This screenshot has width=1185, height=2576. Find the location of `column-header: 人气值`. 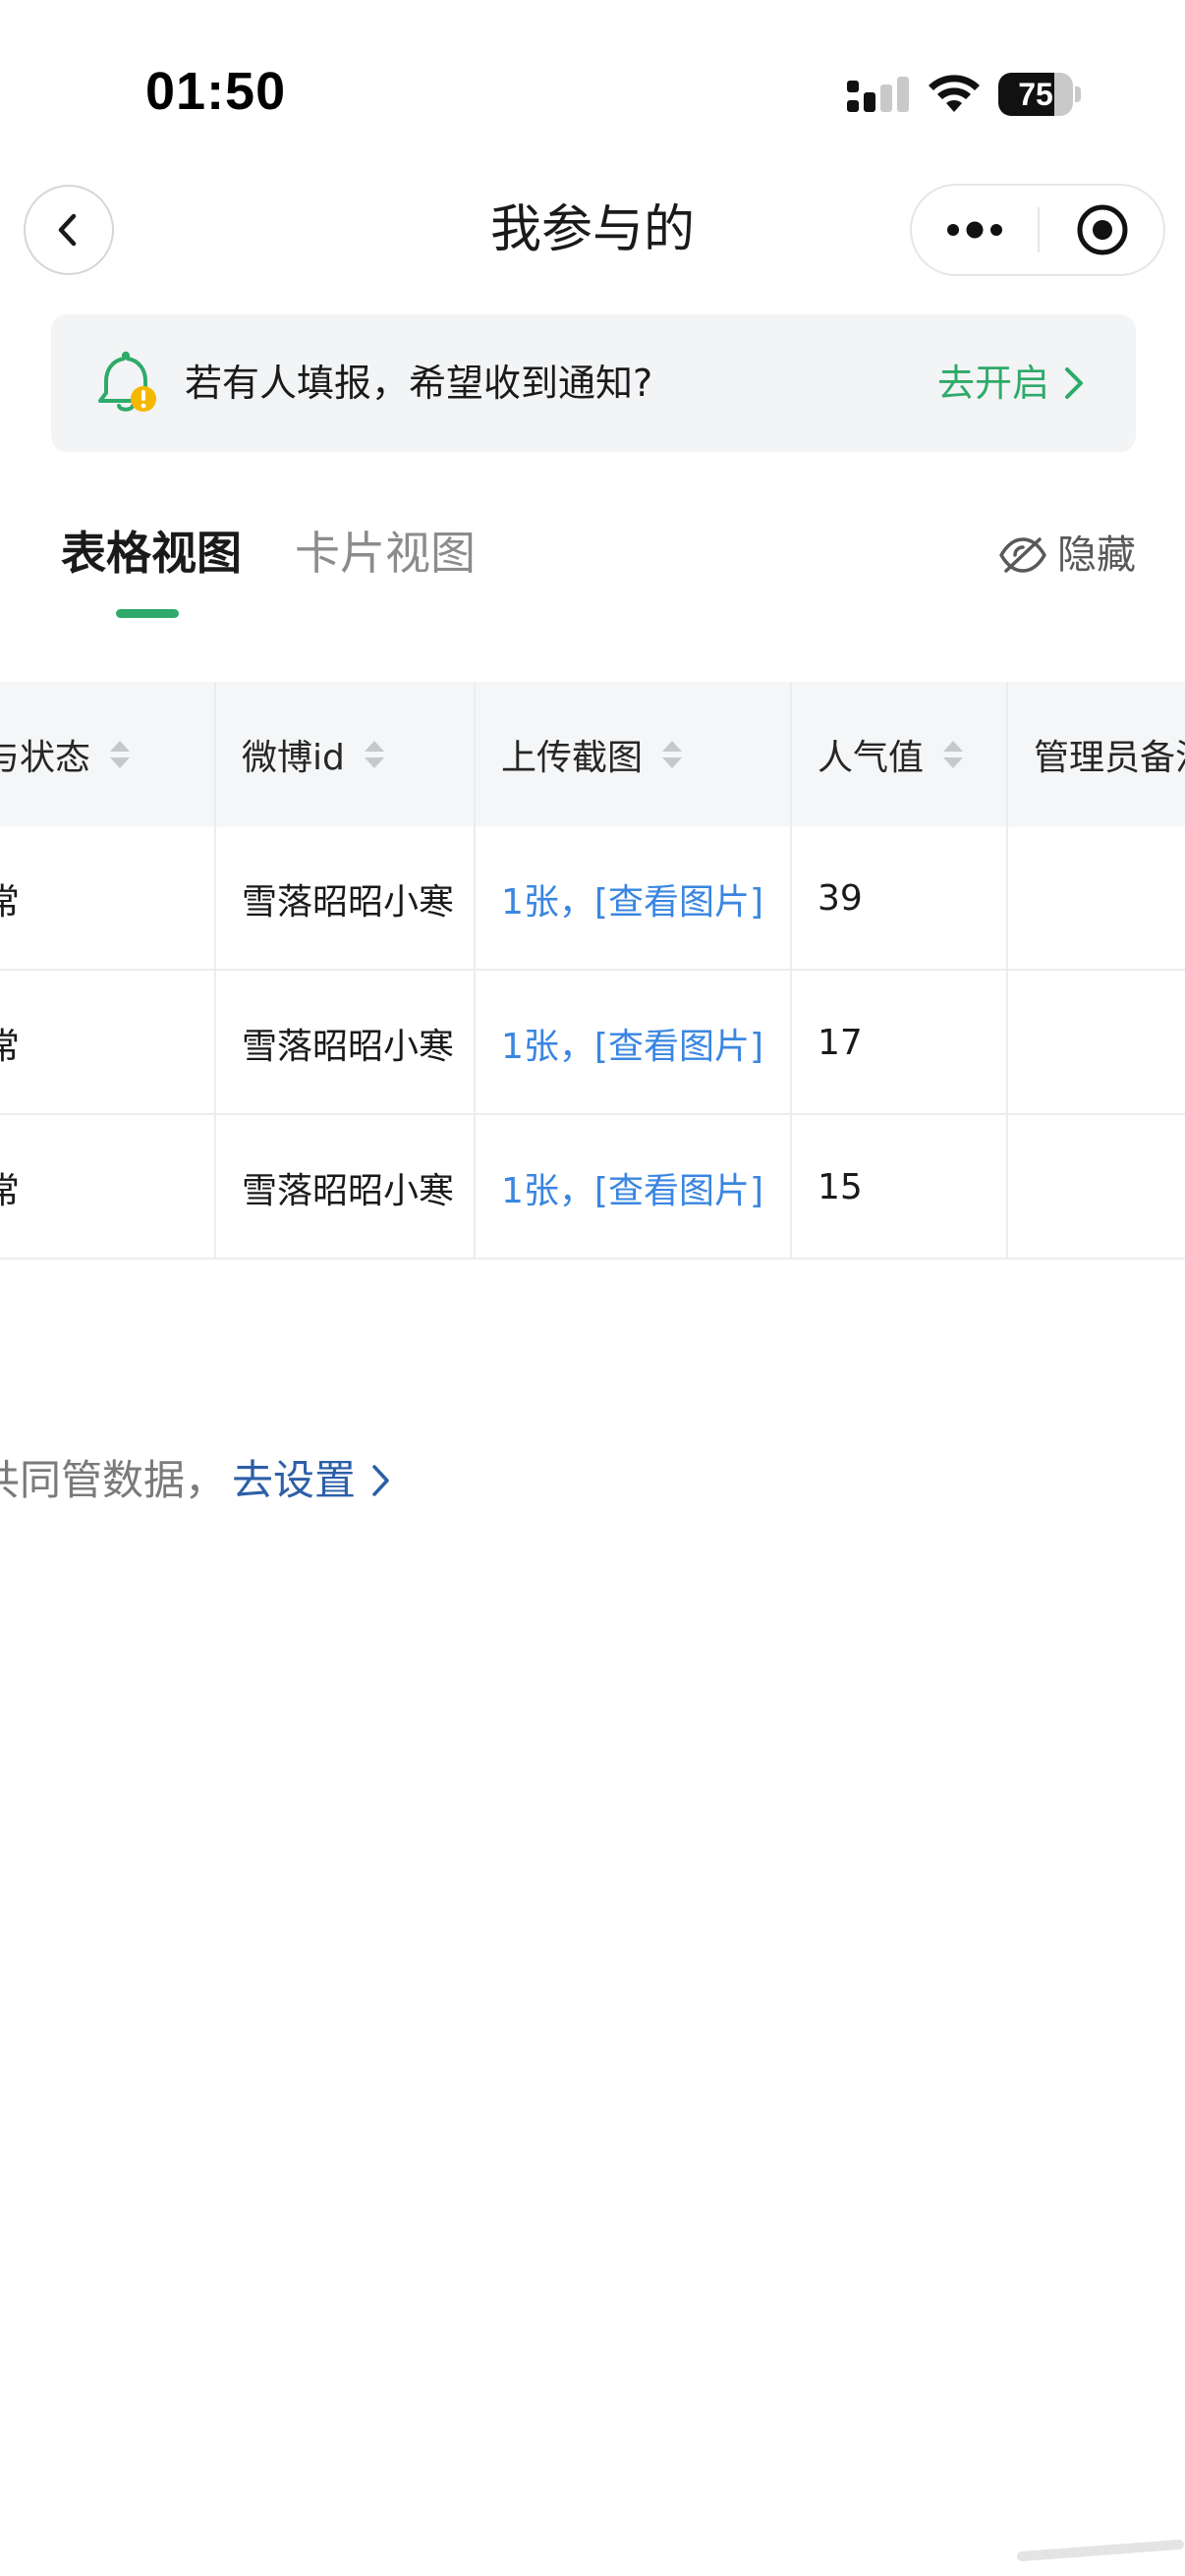

column-header: 人气值 is located at coordinates (900, 754).